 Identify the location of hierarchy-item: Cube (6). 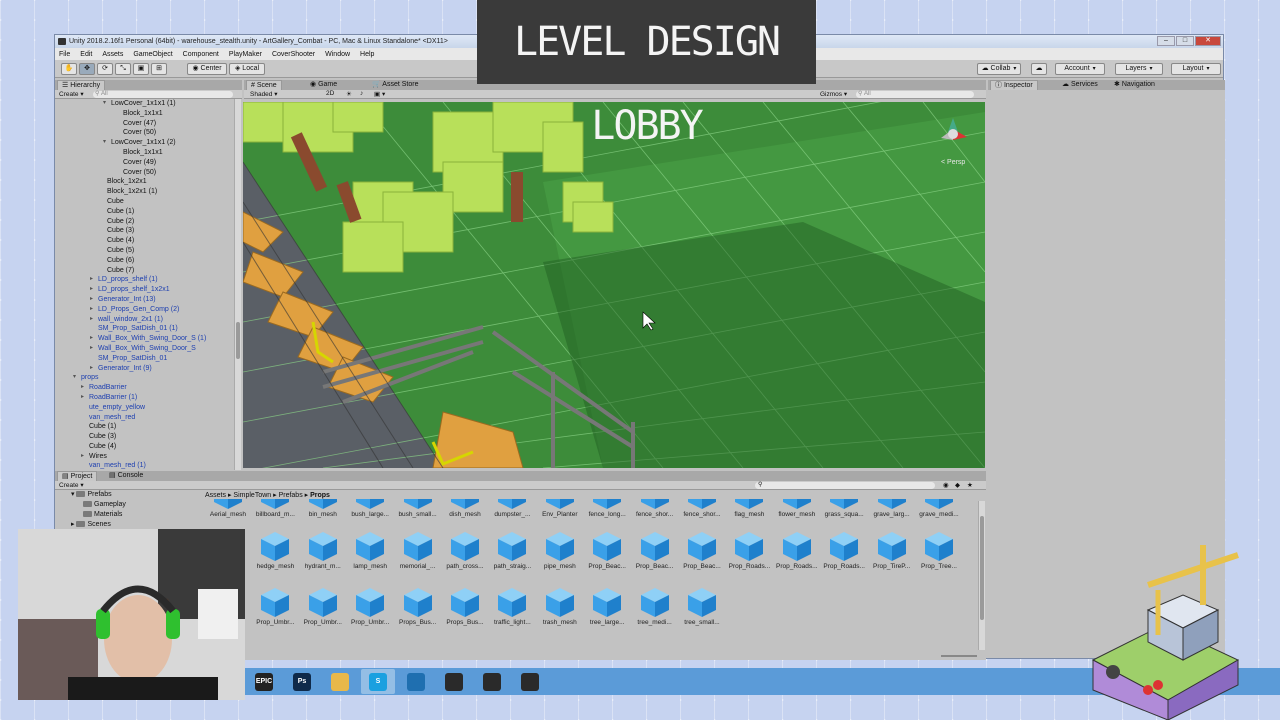
(144, 261).